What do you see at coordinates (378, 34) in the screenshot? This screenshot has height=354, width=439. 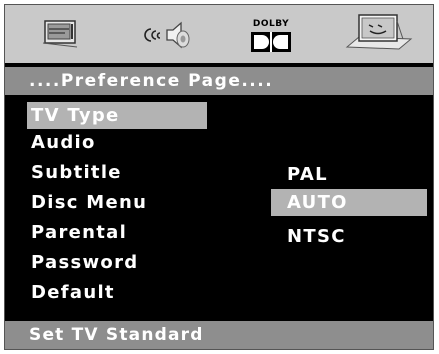 I see `preference-setup-icon` at bounding box center [378, 34].